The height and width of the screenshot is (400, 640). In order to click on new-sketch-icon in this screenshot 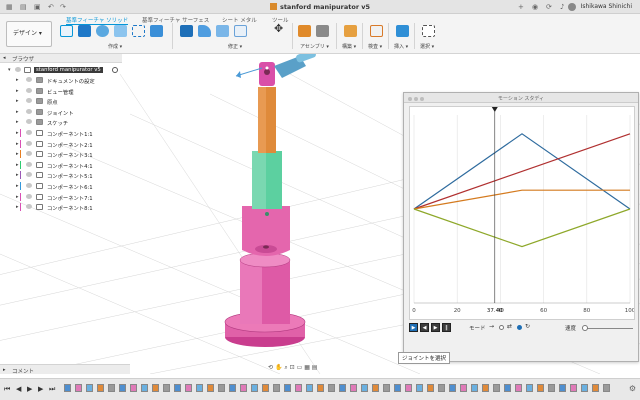, I will do `click(66, 31)`.